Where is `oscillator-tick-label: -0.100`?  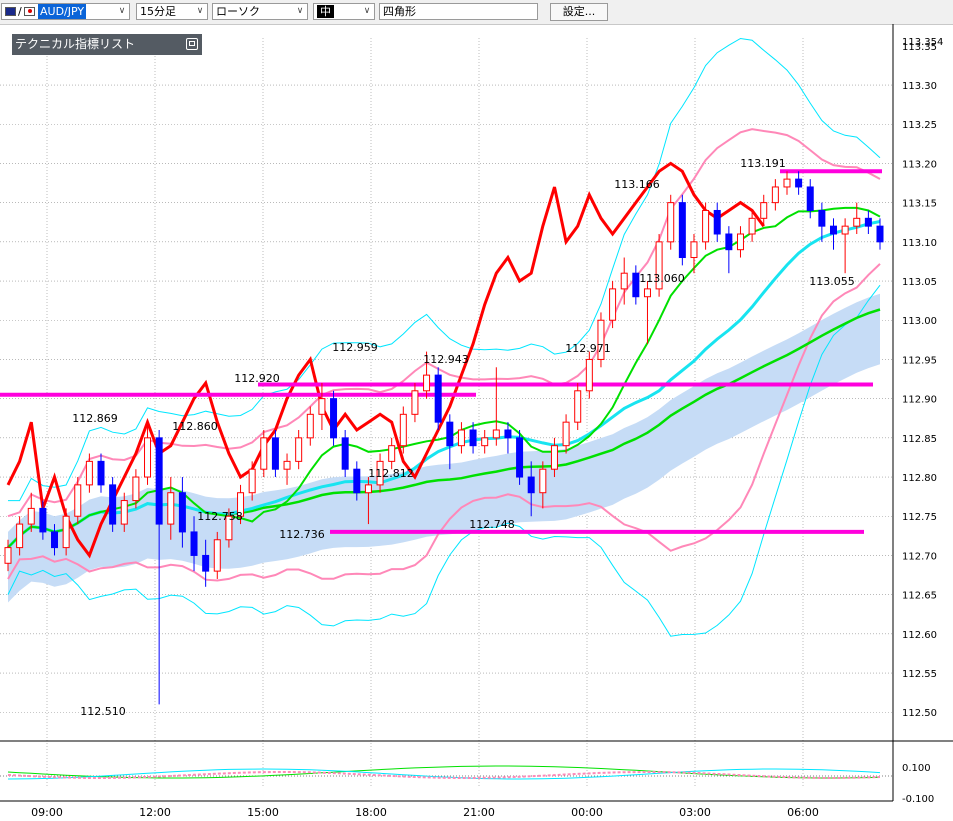
oscillator-tick-label: -0.100 is located at coordinates (918, 799).